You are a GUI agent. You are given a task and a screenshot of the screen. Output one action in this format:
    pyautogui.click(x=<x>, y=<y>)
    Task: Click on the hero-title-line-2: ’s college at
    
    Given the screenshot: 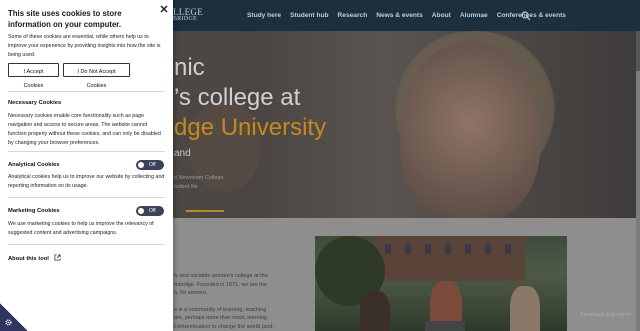 What is the action you would take?
    pyautogui.click(x=237, y=97)
    